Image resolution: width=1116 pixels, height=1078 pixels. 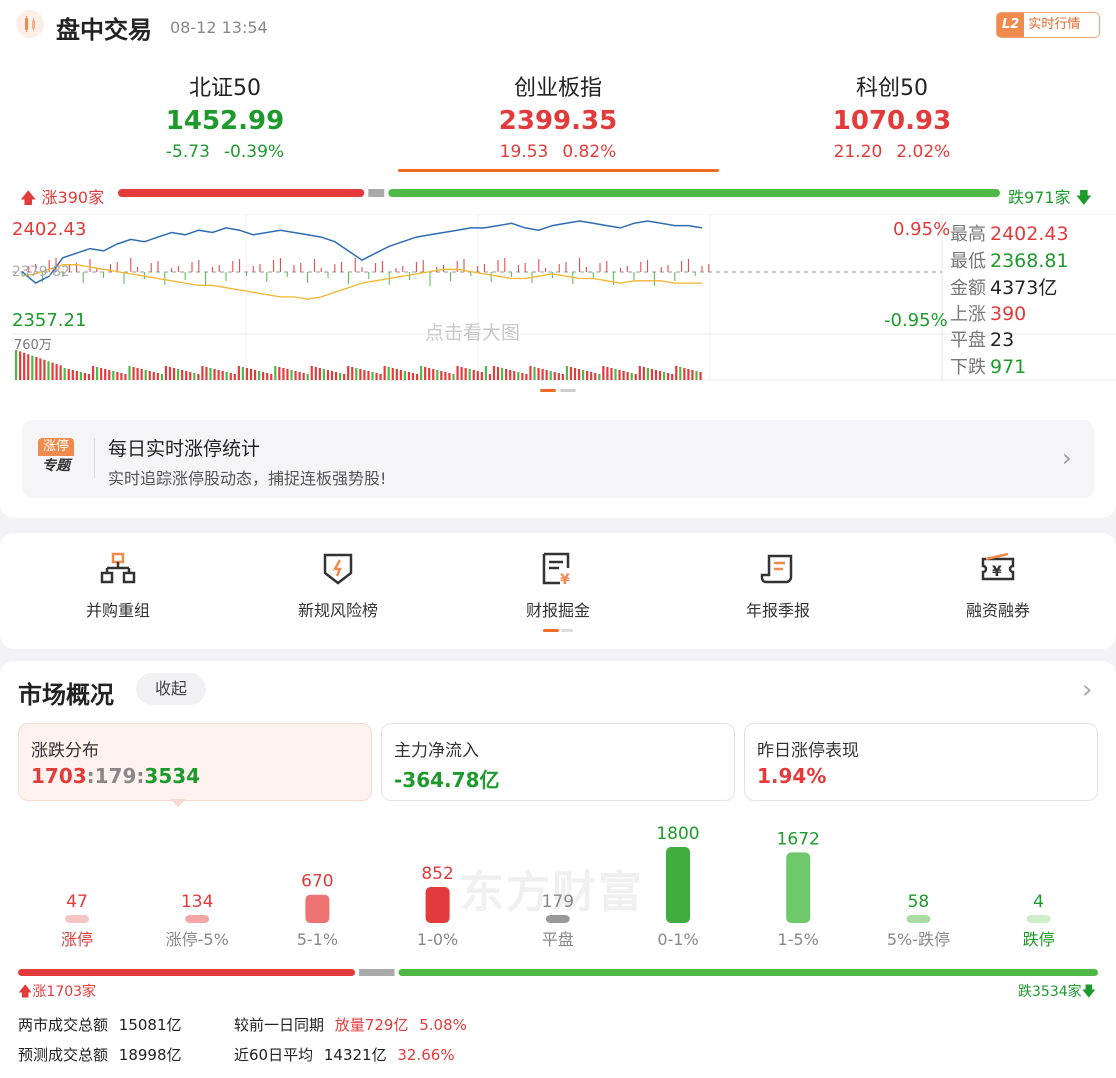 I want to click on carousel-dots, so click(x=558, y=390).